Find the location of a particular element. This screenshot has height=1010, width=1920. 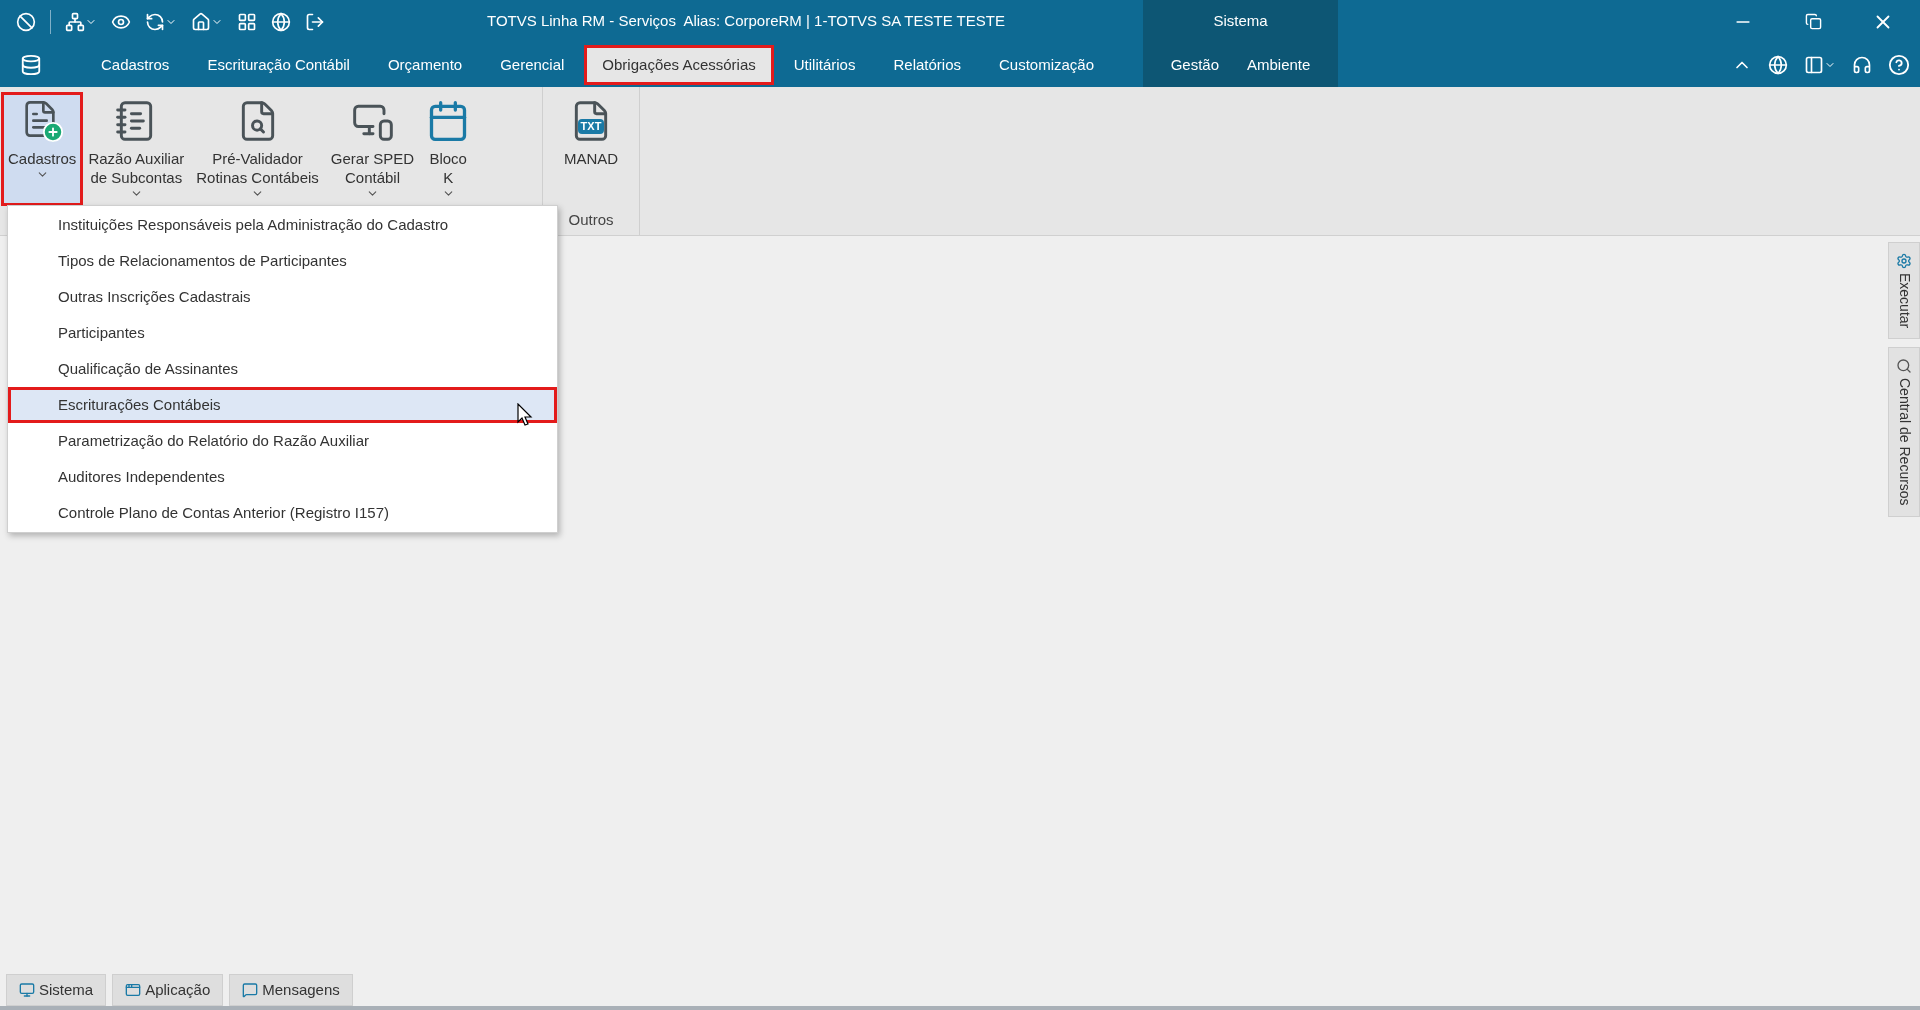

ribbon-button: Bloco K is located at coordinates (448, 149).